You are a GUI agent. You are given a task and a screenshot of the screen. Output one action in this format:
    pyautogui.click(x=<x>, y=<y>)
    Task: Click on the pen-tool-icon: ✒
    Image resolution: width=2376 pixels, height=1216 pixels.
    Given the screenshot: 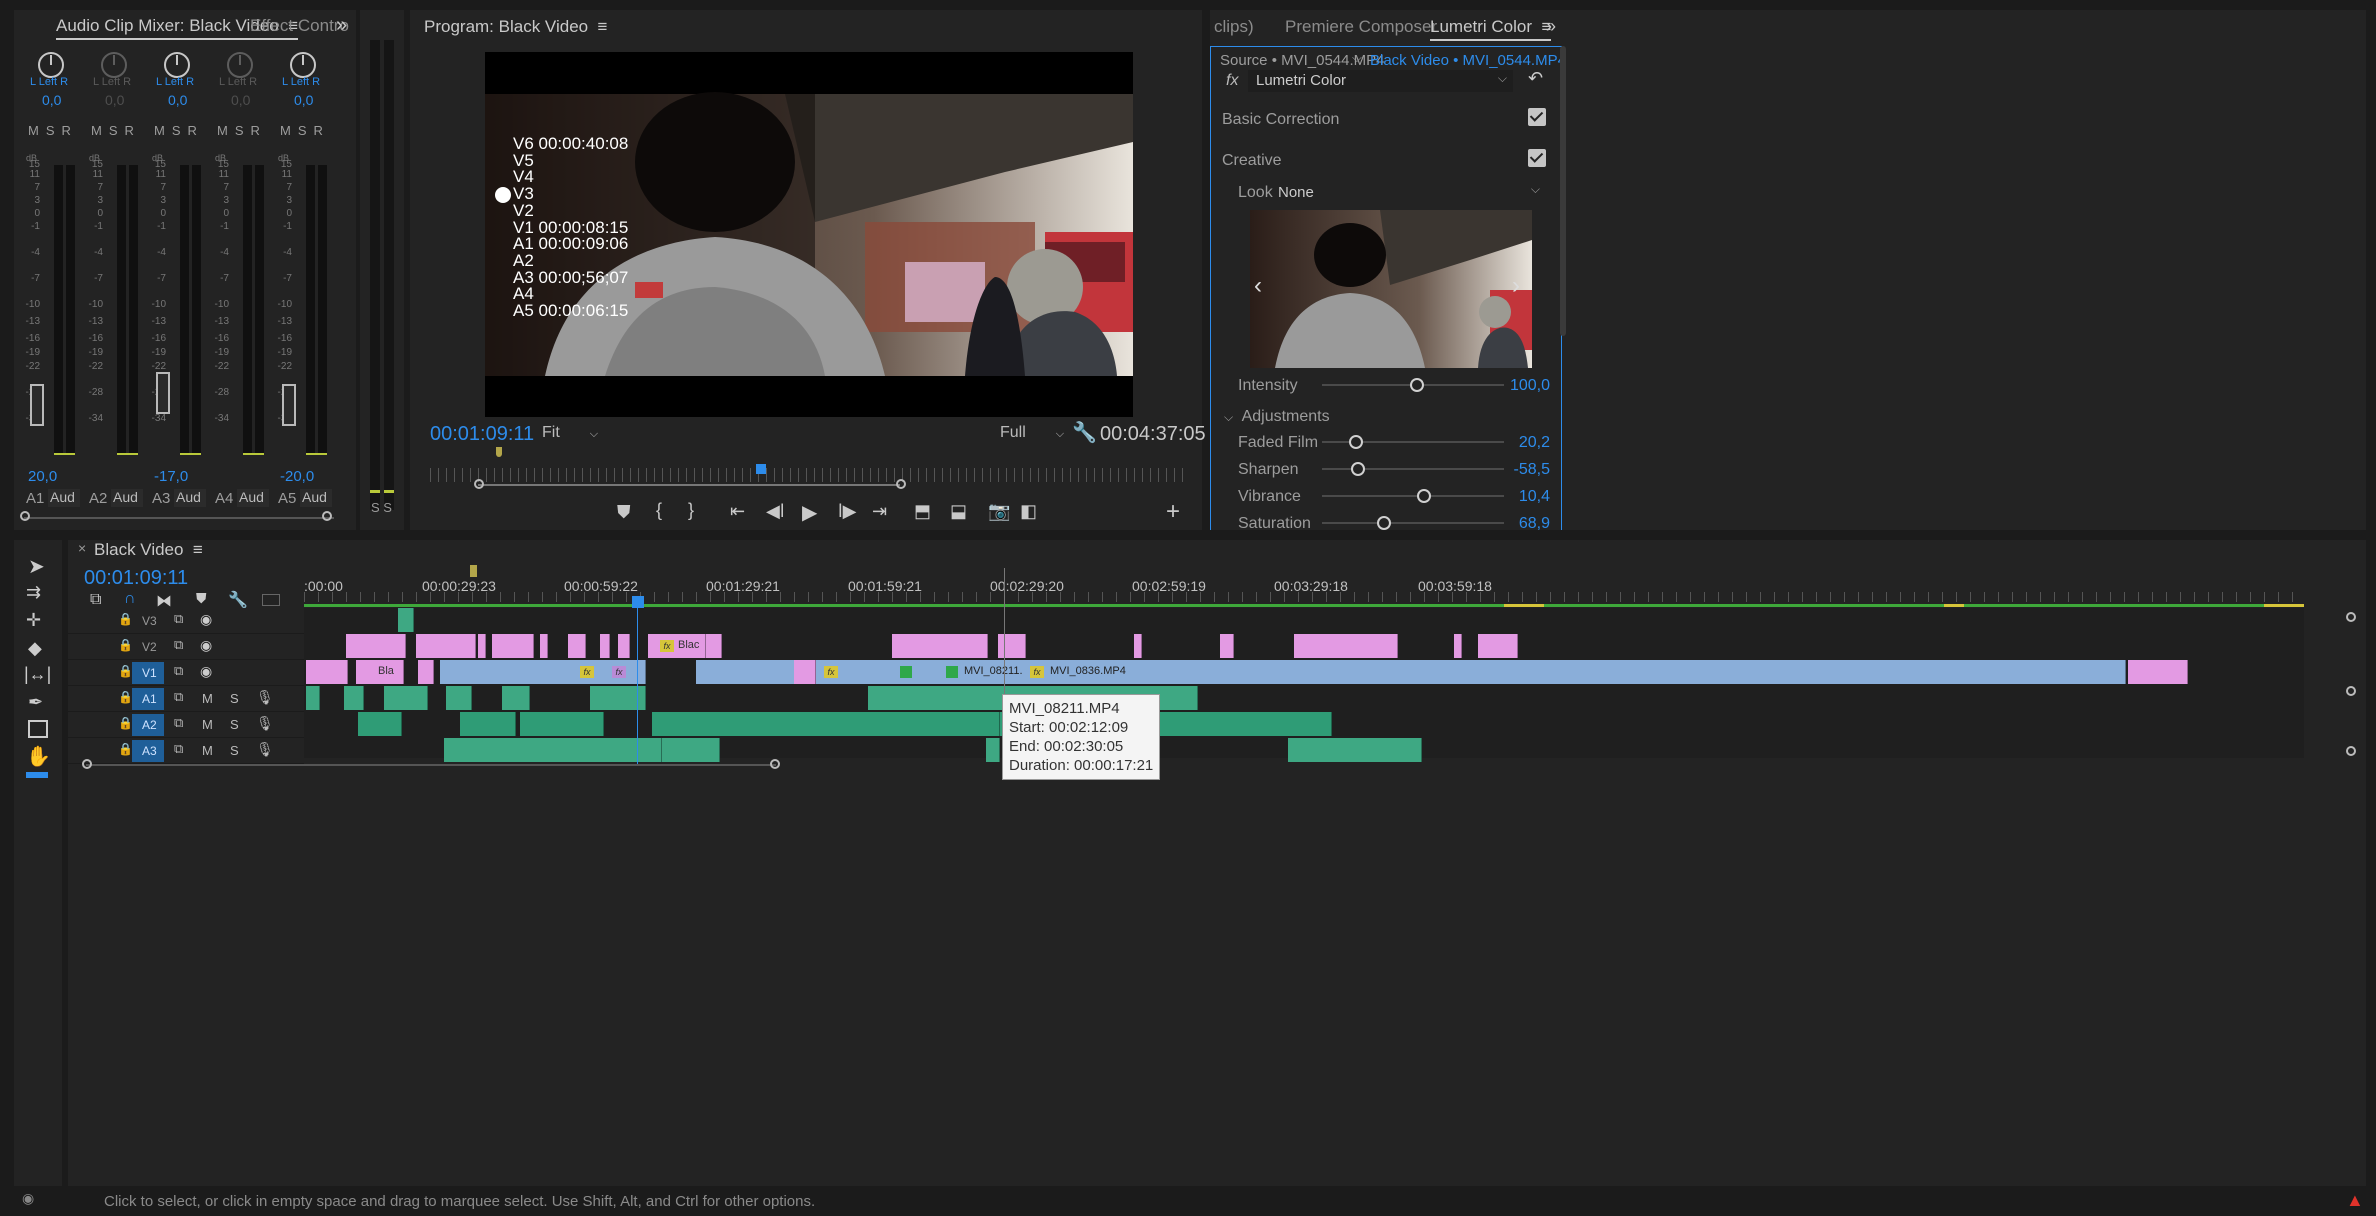 What is the action you would take?
    pyautogui.click(x=35, y=702)
    